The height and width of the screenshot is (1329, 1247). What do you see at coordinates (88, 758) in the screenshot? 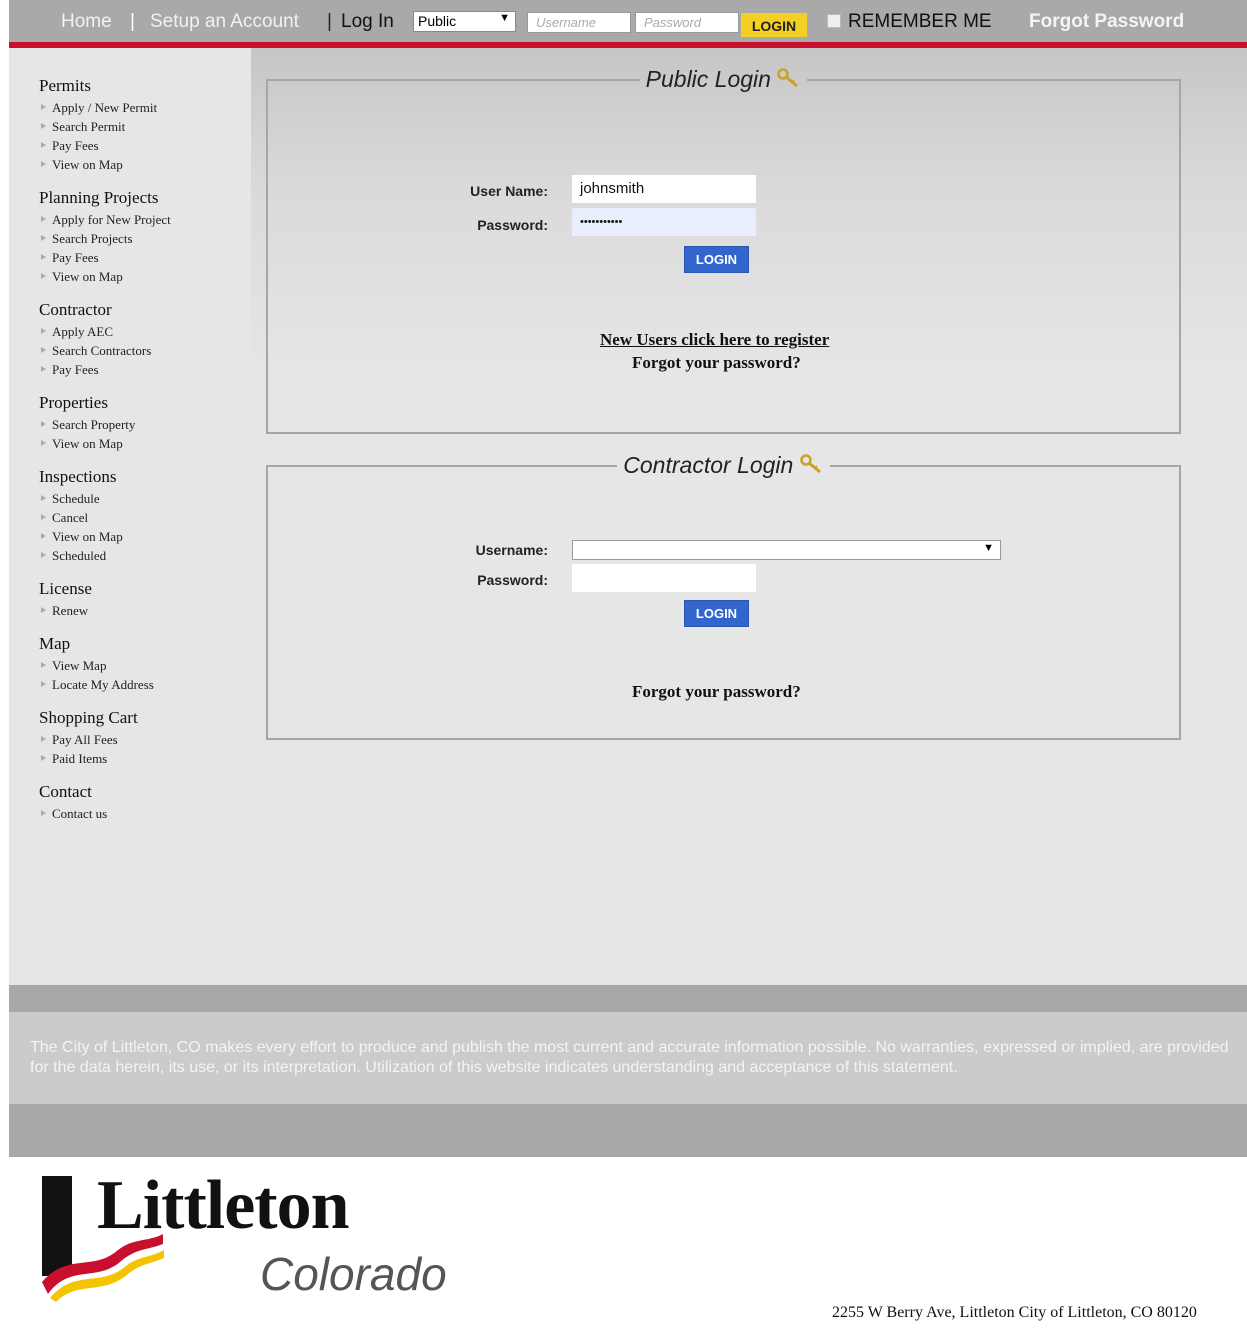
I see `sidebar-item-paid-items: Paid Items` at bounding box center [88, 758].